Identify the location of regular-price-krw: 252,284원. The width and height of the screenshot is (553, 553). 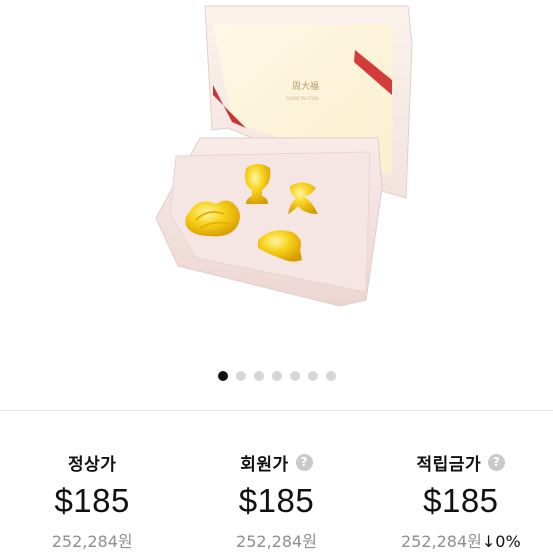
(92, 541).